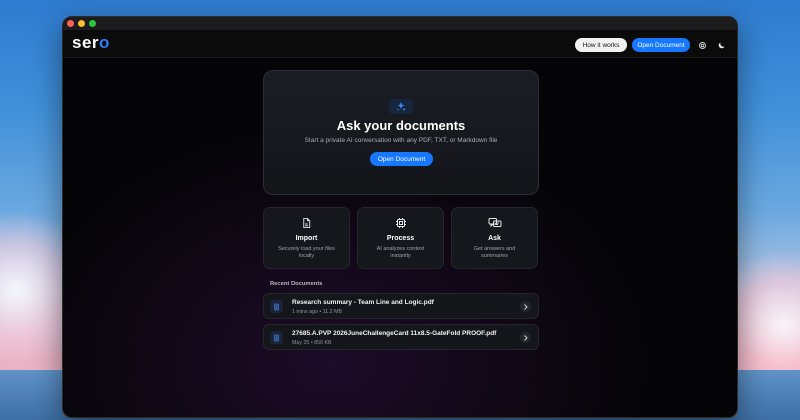  I want to click on window-titlebar, so click(400, 23).